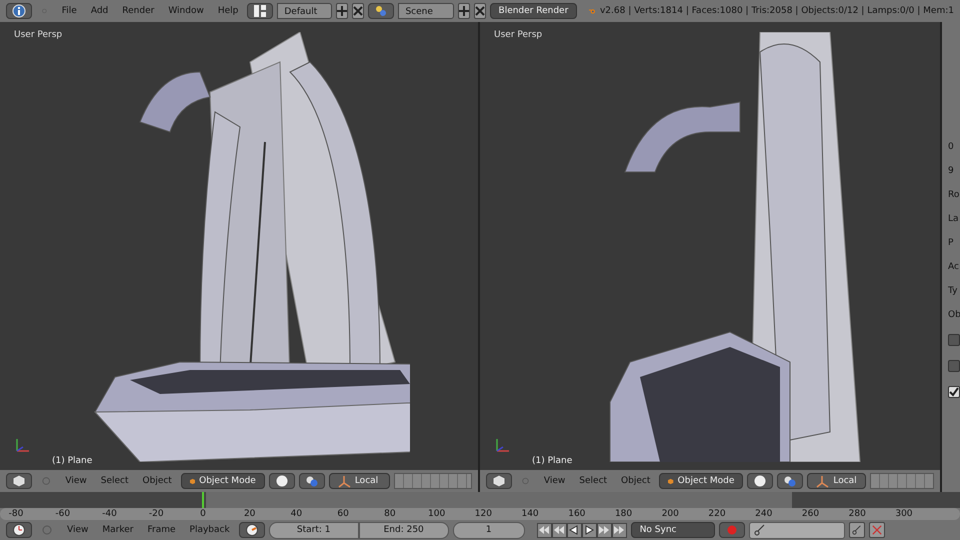 Image resolution: width=960 pixels, height=540 pixels. I want to click on scene-button, so click(381, 11).